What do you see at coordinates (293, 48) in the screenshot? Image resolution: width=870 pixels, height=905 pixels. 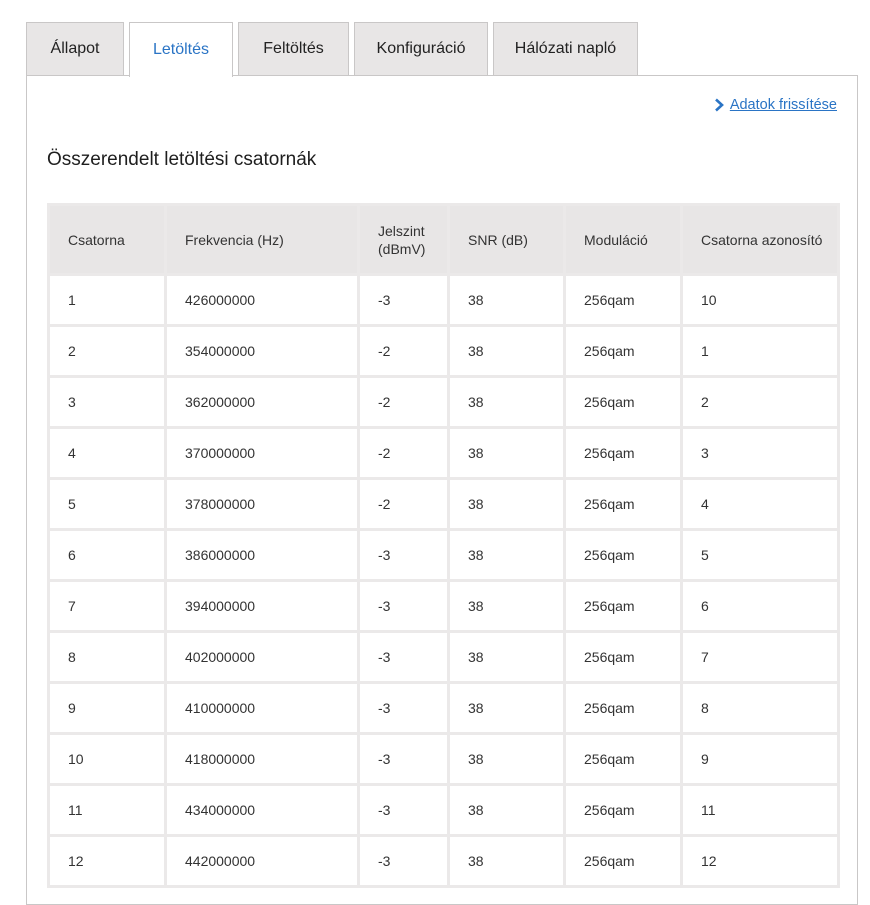 I see `tab-feltoltes: Feltöltés` at bounding box center [293, 48].